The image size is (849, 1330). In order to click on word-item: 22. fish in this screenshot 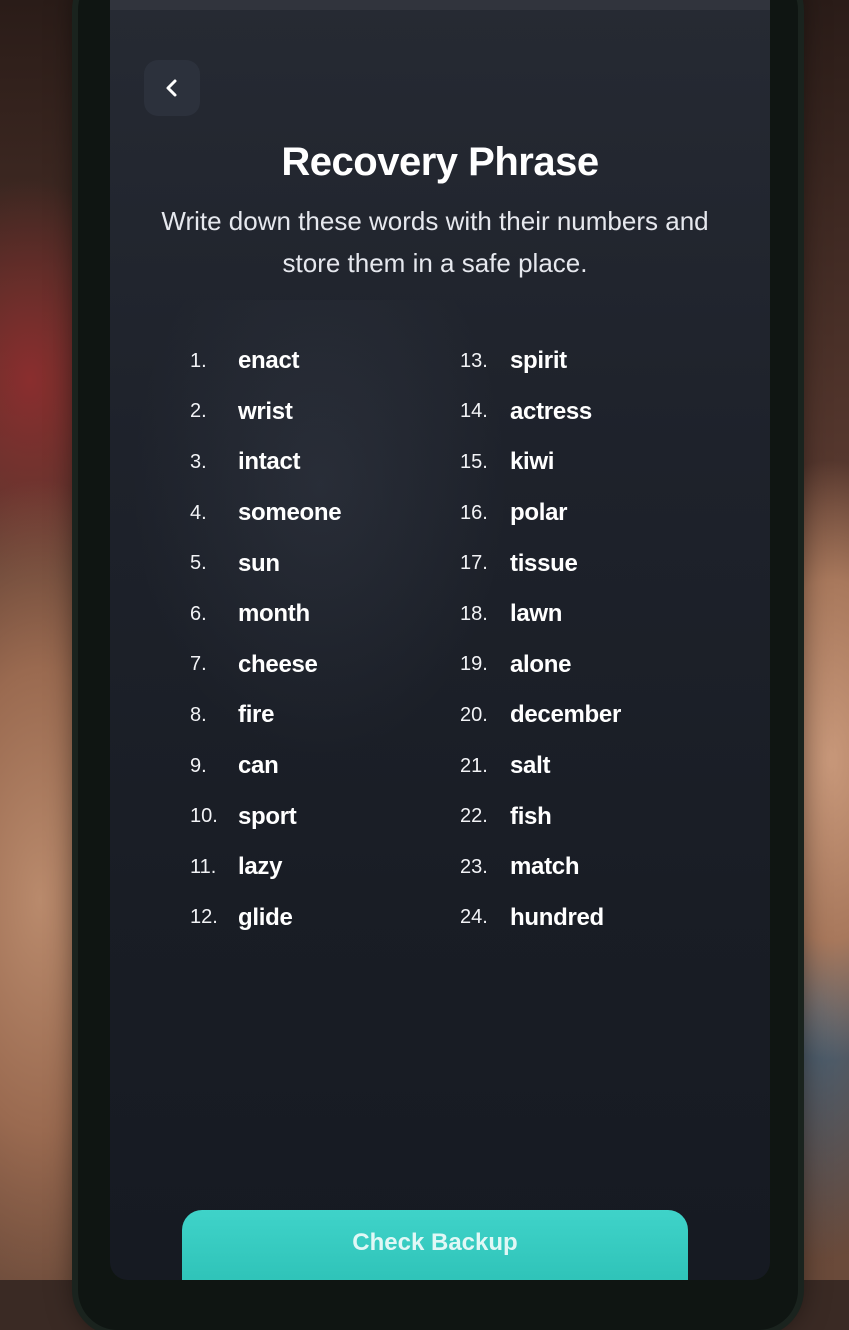, I will do `click(590, 816)`.